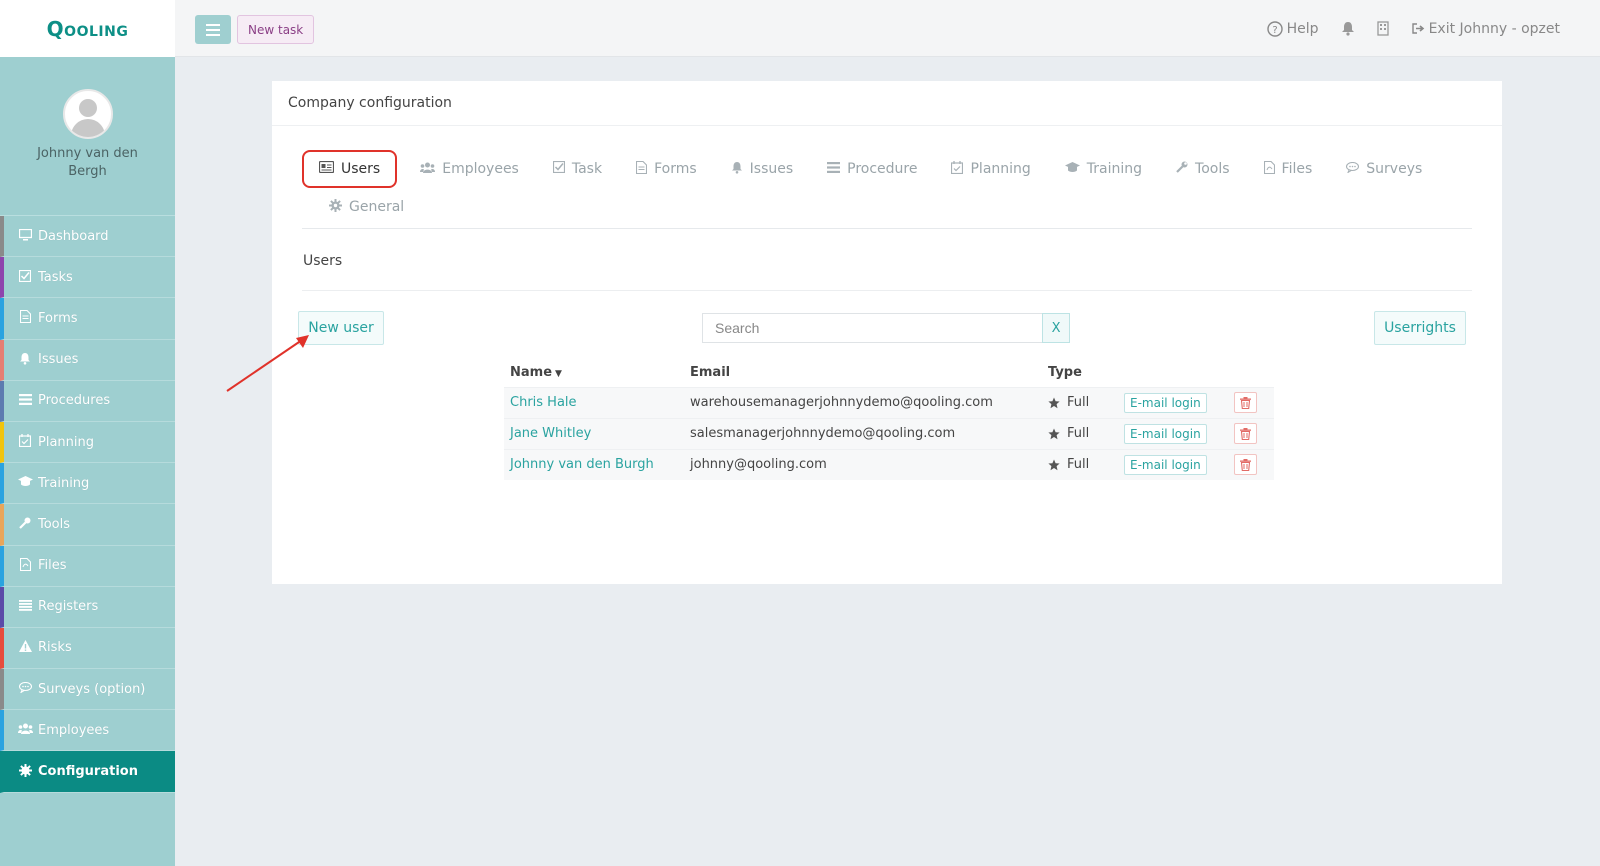  I want to click on tab-procedure: Procedure, so click(872, 169).